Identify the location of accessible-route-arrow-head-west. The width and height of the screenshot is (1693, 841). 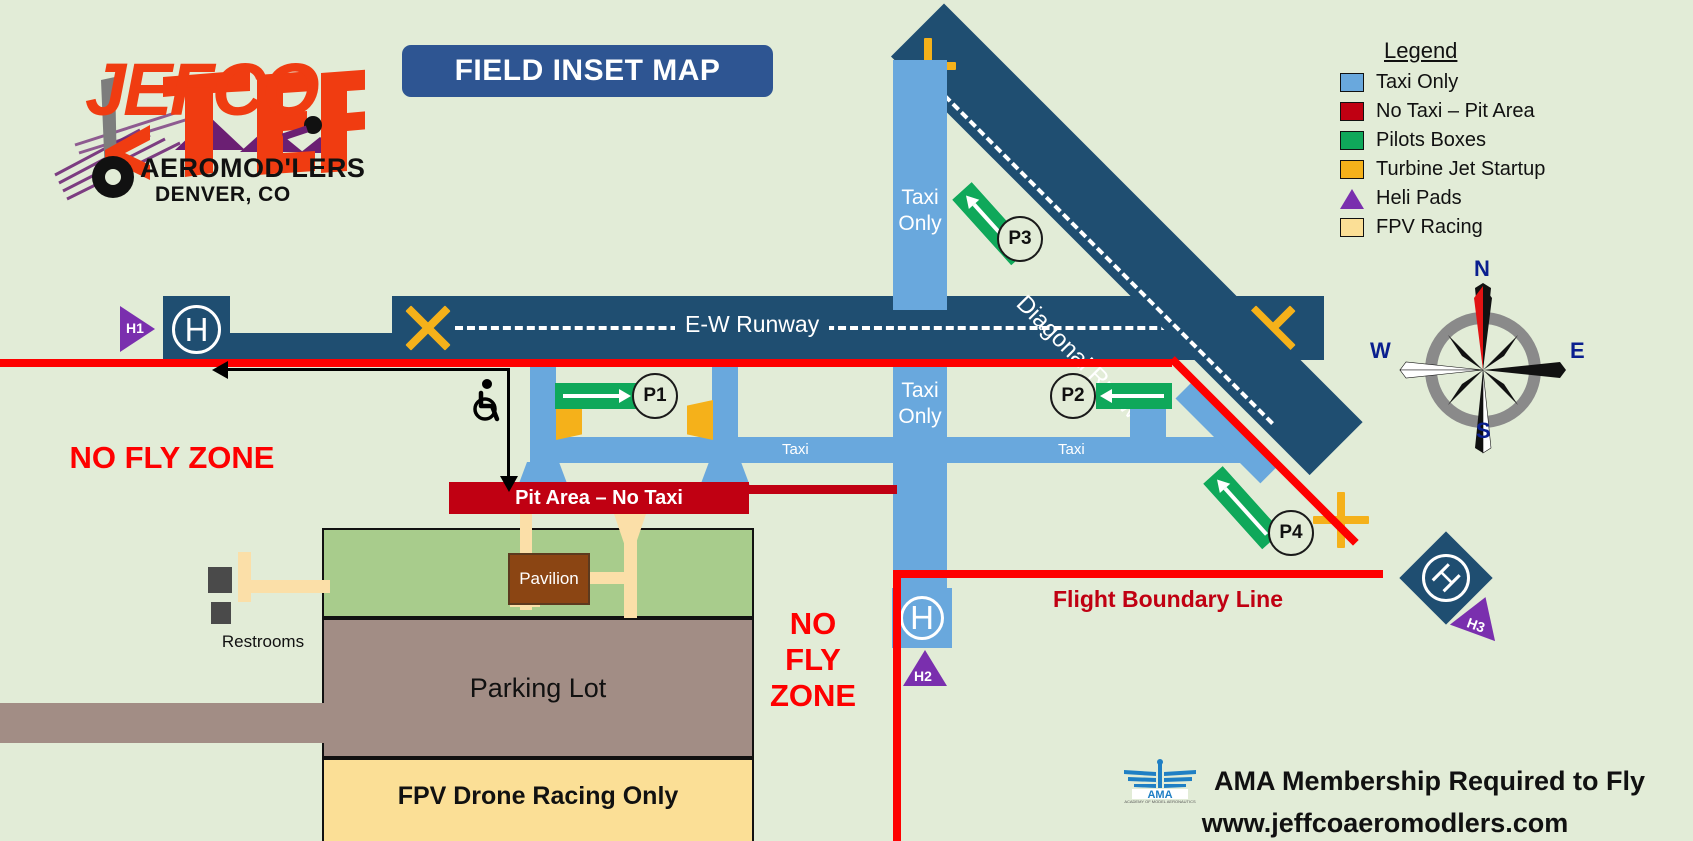
(220, 370).